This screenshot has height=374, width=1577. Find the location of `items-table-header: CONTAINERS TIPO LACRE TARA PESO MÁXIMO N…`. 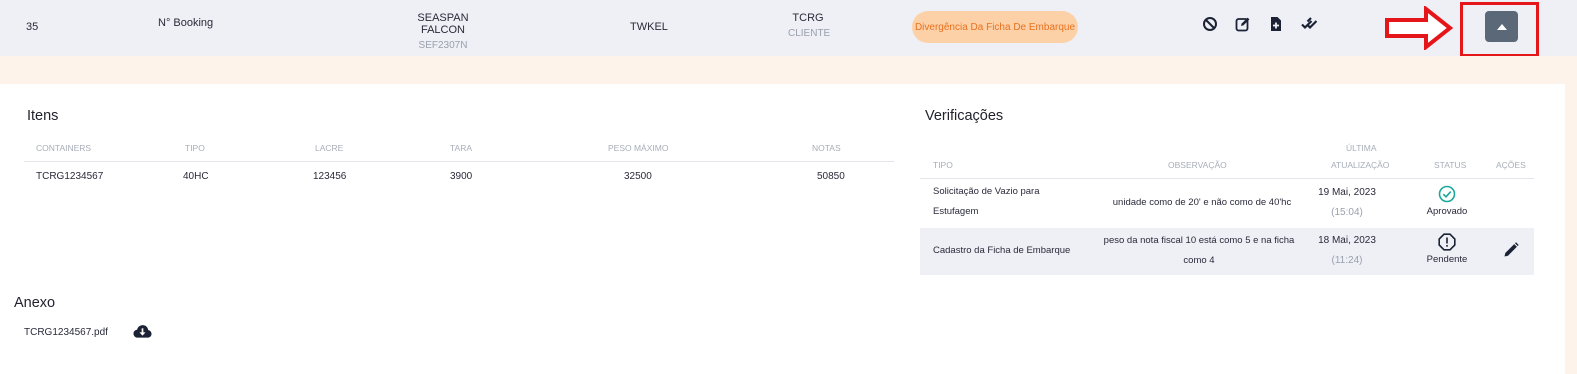

items-table-header: CONTAINERS TIPO LACRE TARA PESO MÁXIMO N… is located at coordinates (459, 151).